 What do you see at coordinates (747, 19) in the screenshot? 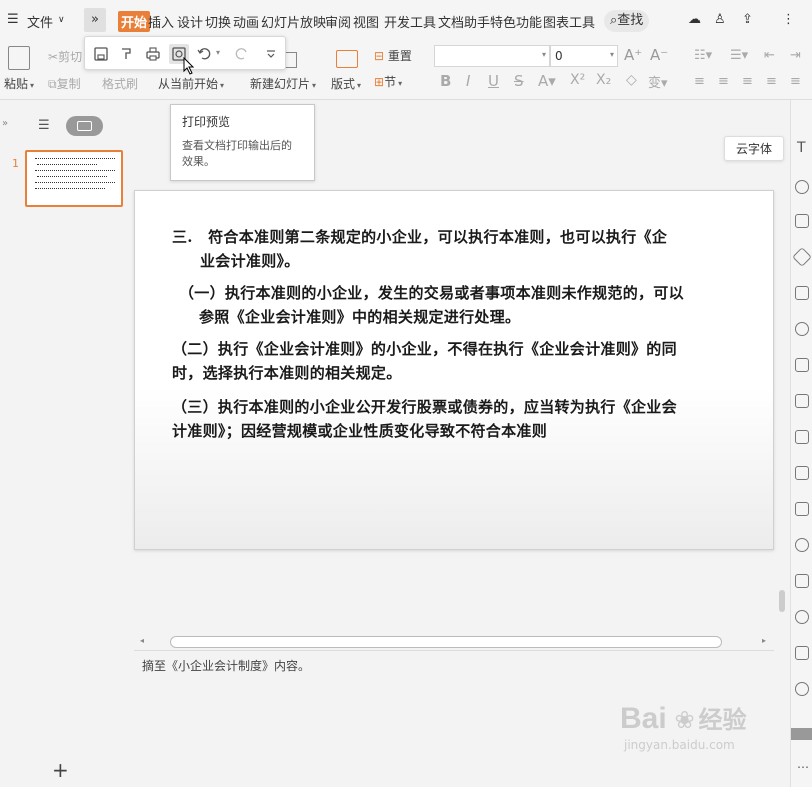
I see `share-icon: ⇪` at bounding box center [747, 19].